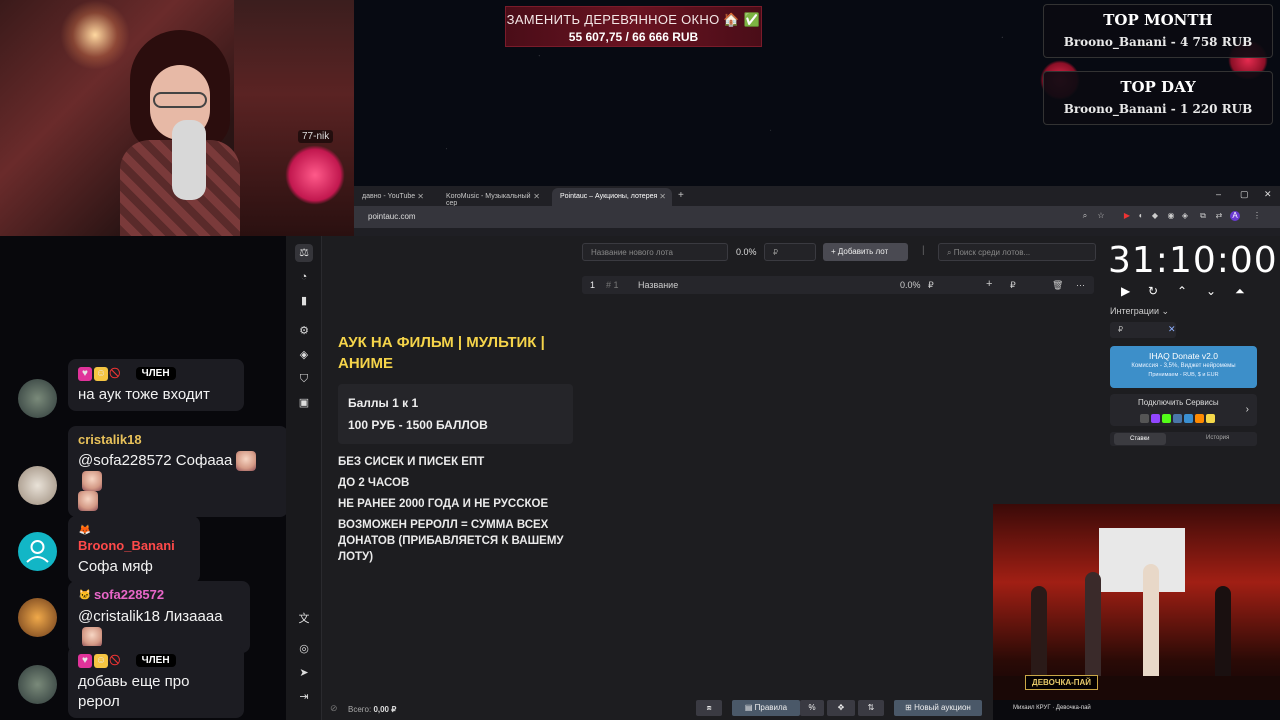 The width and height of the screenshot is (1280, 720). Describe the element at coordinates (418, 425) in the screenshot. I see `points-price: 100 РУБ - 1500 БАЛЛОВ` at that location.